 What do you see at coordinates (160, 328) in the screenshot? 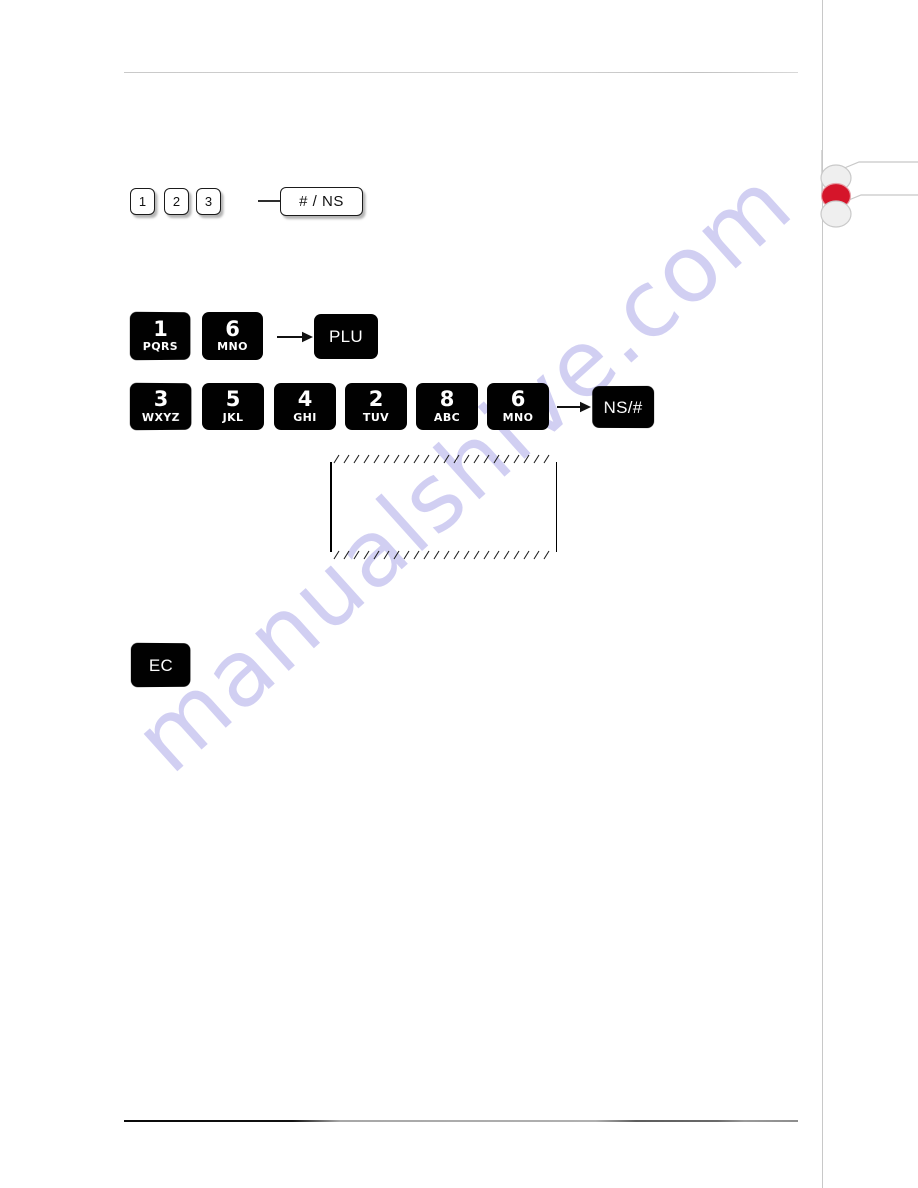
I see `key-digit: 1` at bounding box center [160, 328].